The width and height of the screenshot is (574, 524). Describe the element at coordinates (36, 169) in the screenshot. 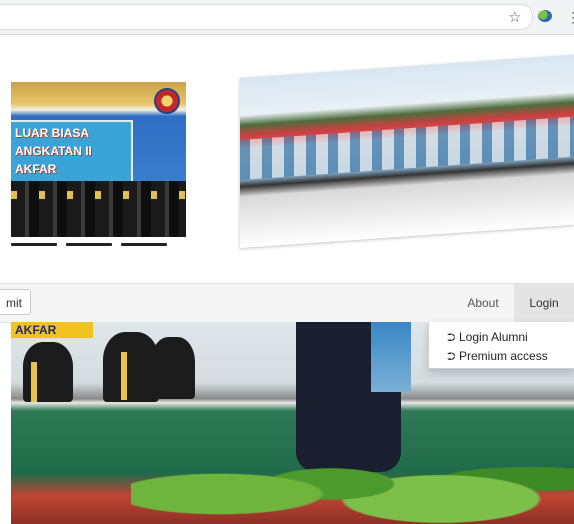

I see `banner-line-3: AKFAR` at that location.